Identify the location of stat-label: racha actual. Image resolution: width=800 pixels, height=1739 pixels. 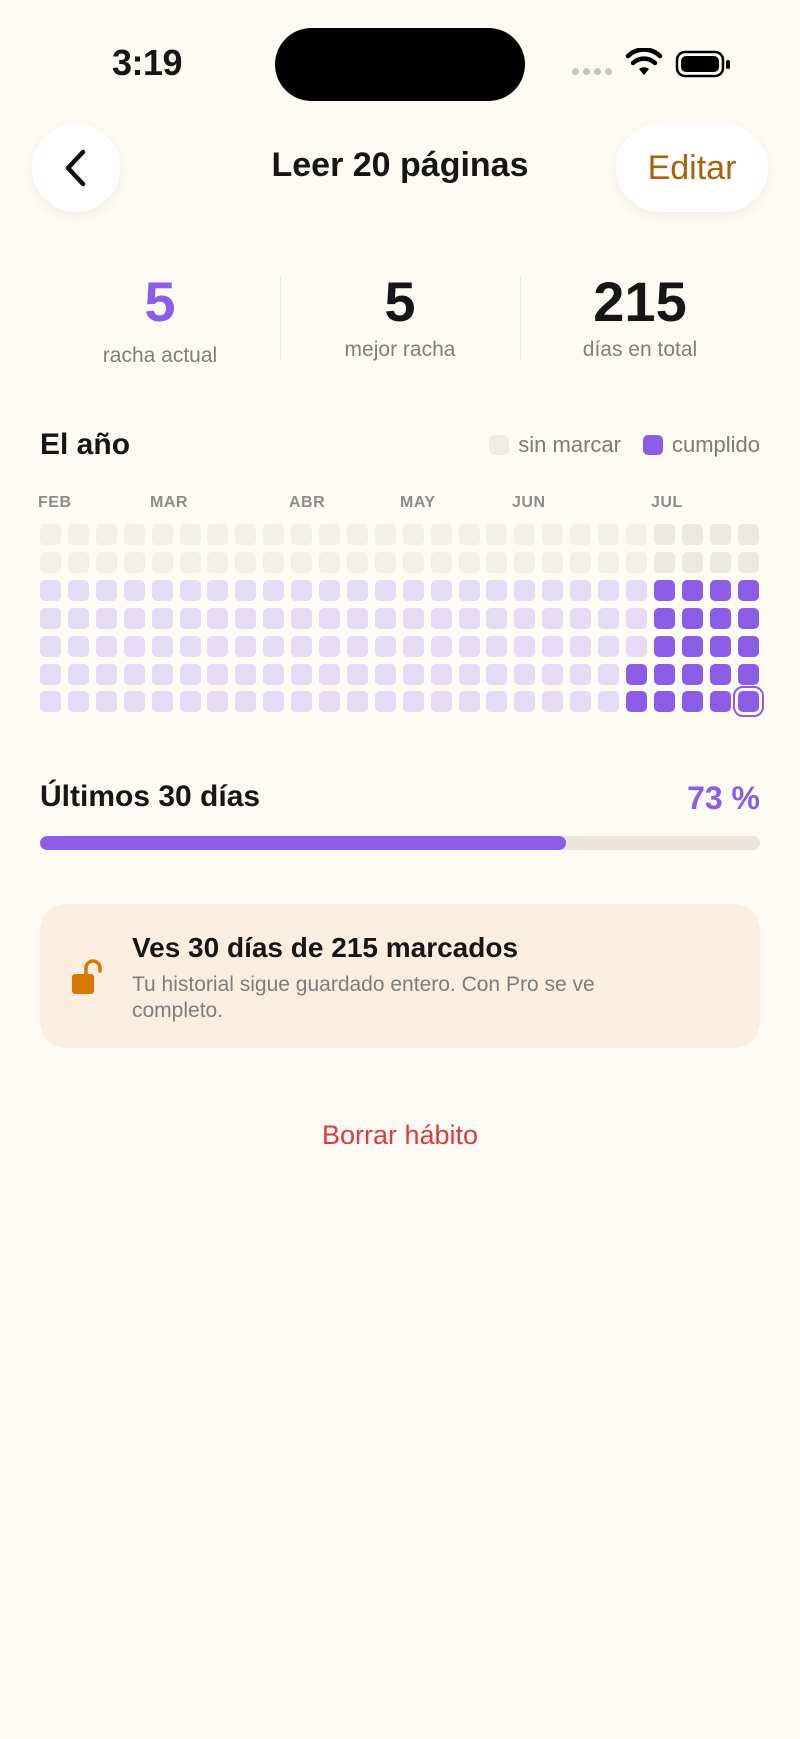
(160, 355).